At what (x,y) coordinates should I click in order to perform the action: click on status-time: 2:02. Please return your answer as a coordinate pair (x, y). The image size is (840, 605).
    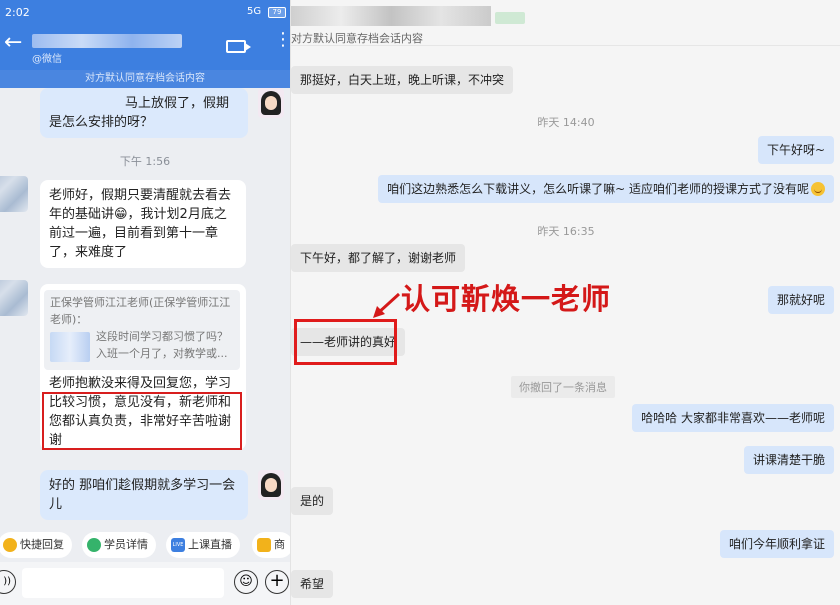
    Looking at the image, I should click on (17, 12).